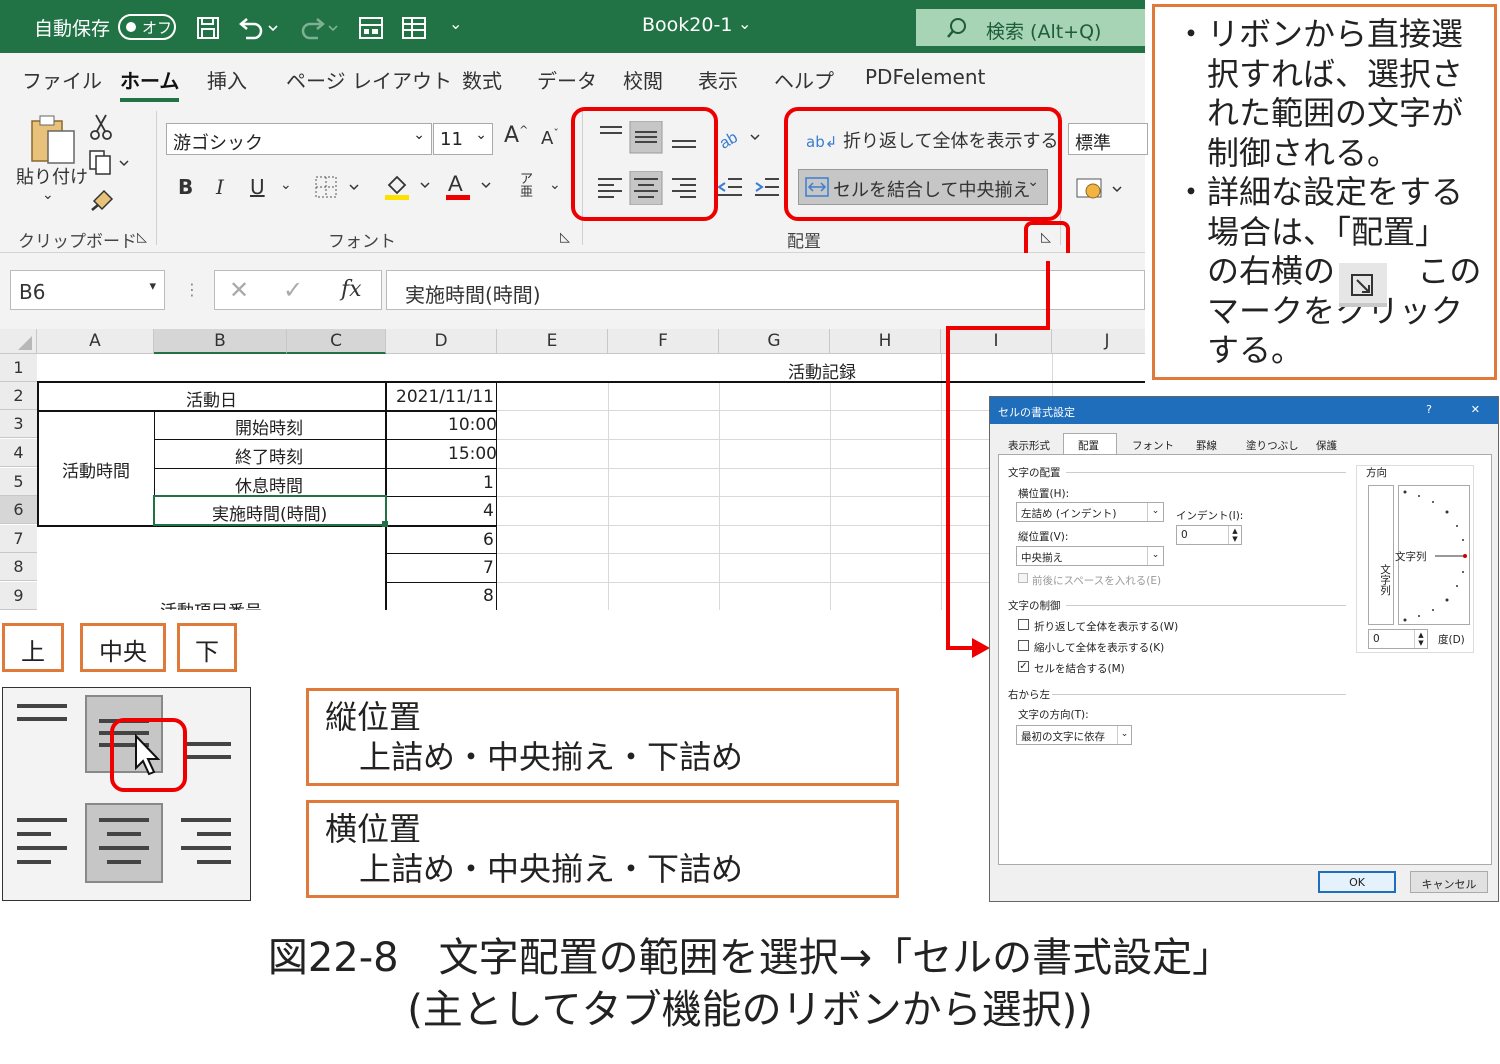 The image size is (1500, 1064). What do you see at coordinates (299, 139) in the screenshot?
I see `font-name-combo: 游ゴシック ⌄` at bounding box center [299, 139].